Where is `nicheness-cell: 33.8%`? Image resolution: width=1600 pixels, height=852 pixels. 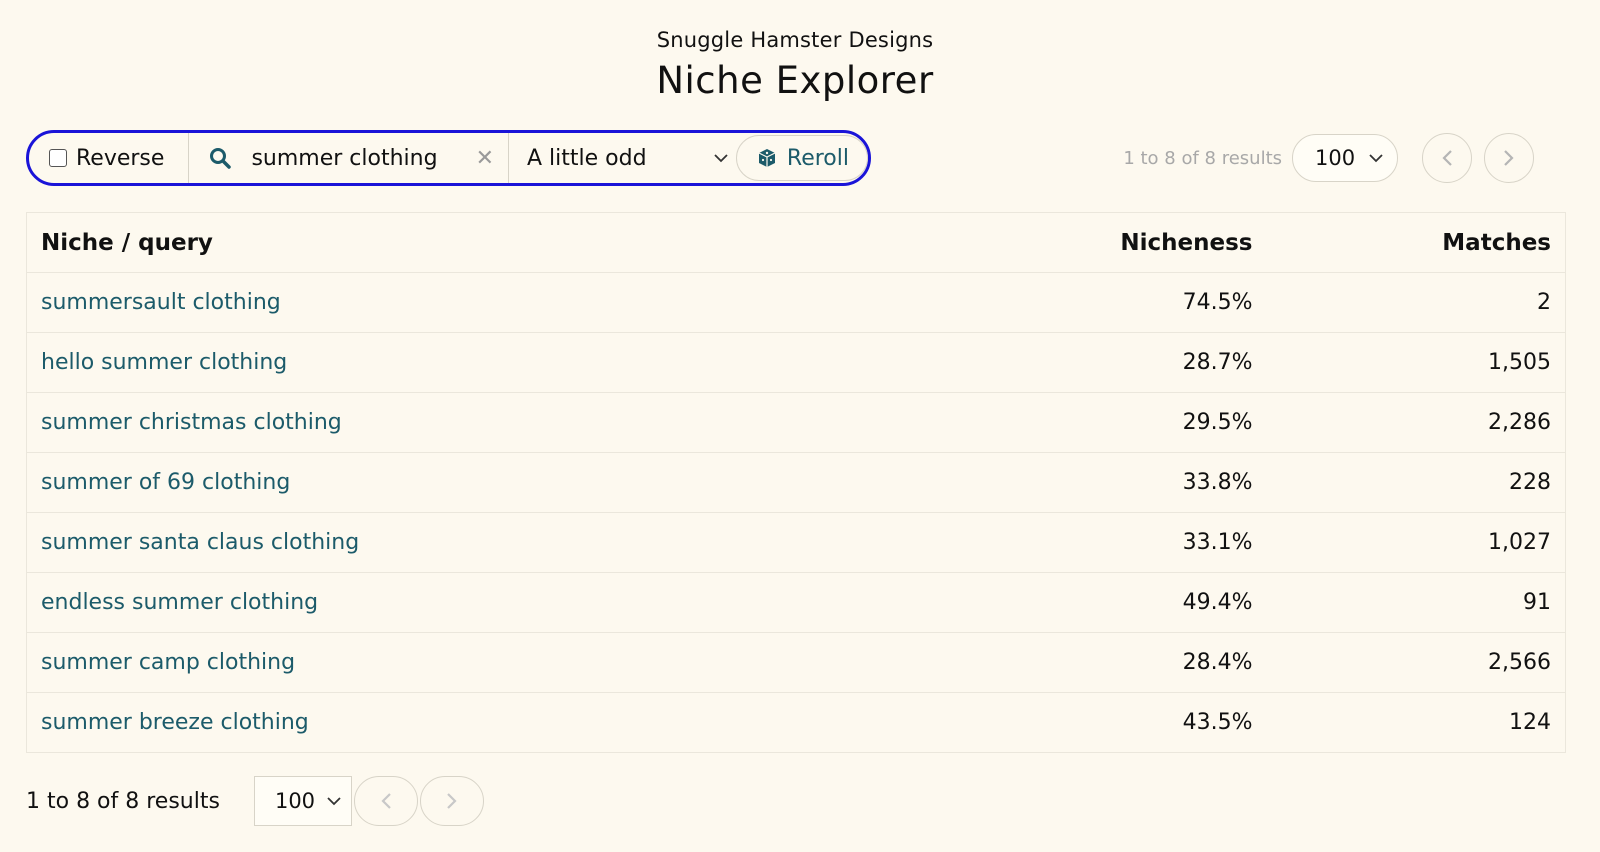
nicheness-cell: 33.8% is located at coordinates (1146, 482).